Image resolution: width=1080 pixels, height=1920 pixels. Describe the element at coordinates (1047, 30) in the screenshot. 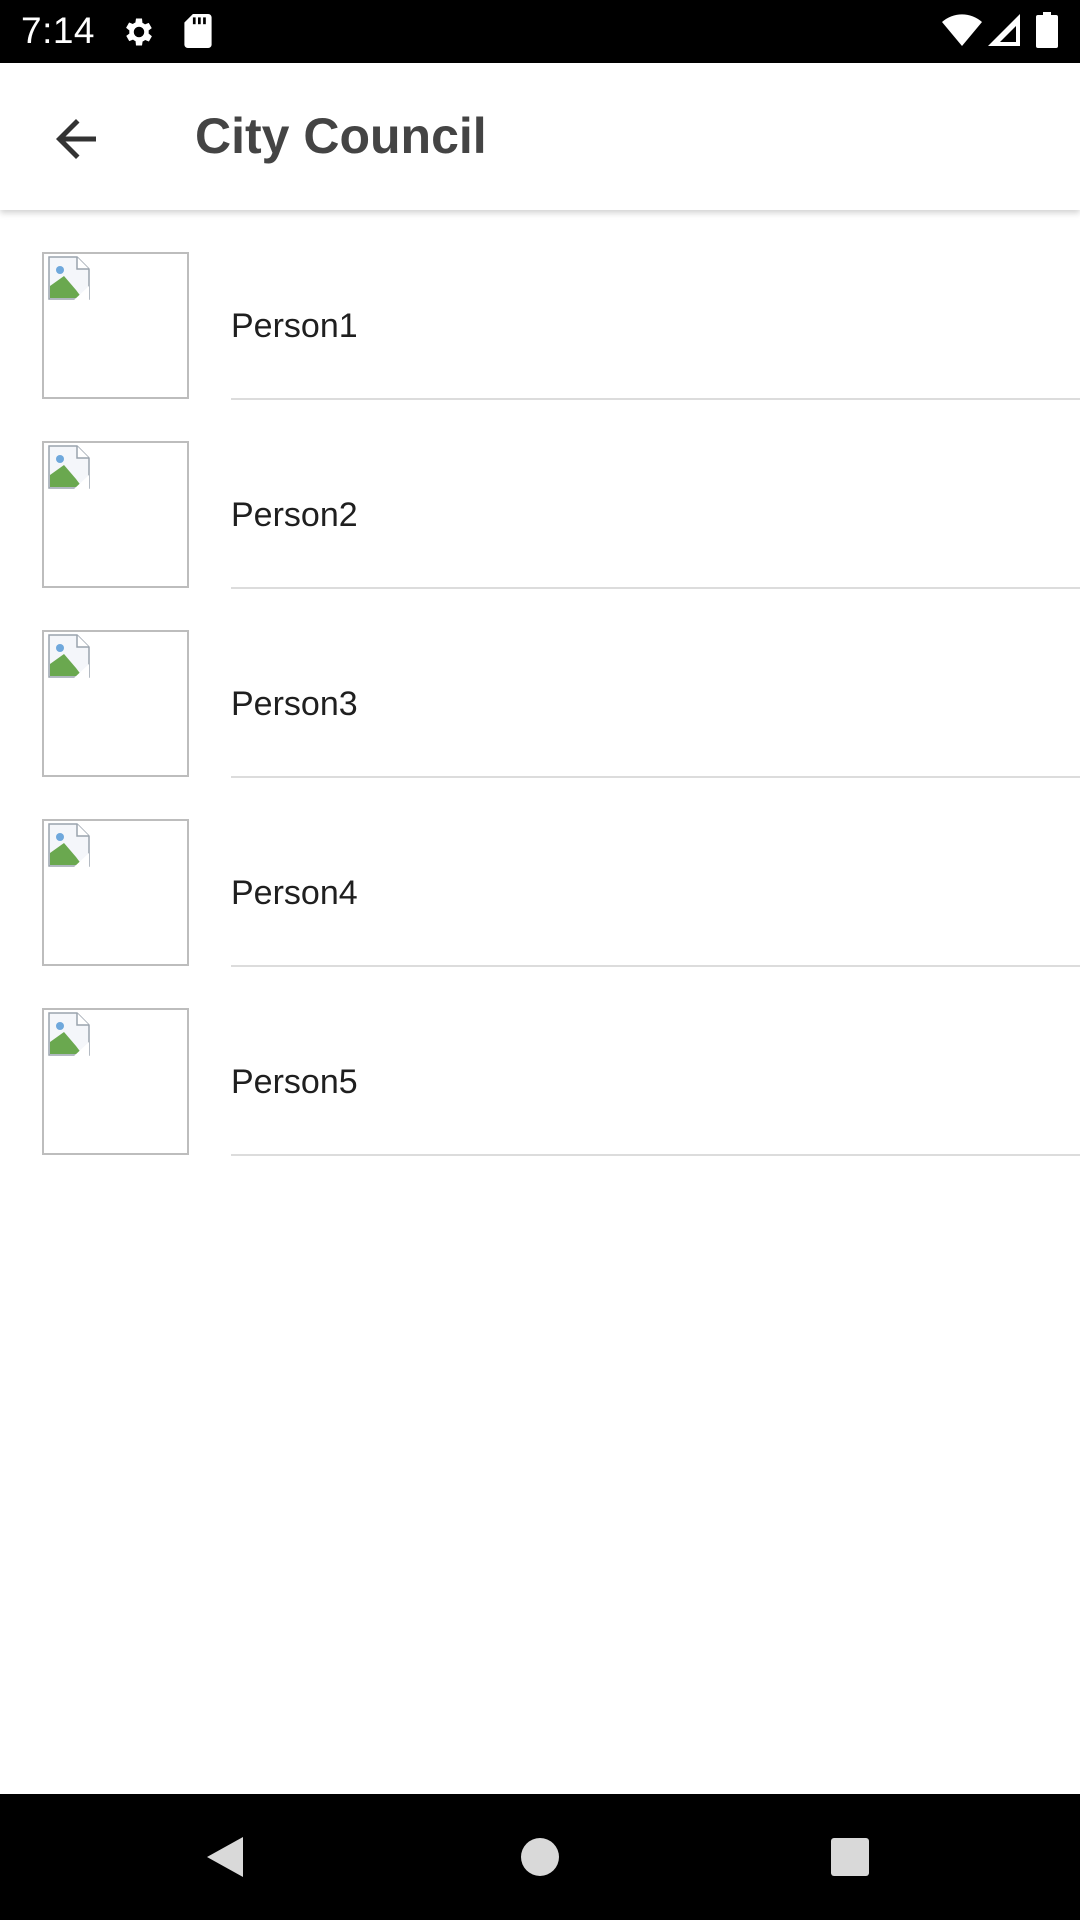

I see `battery-icon` at that location.